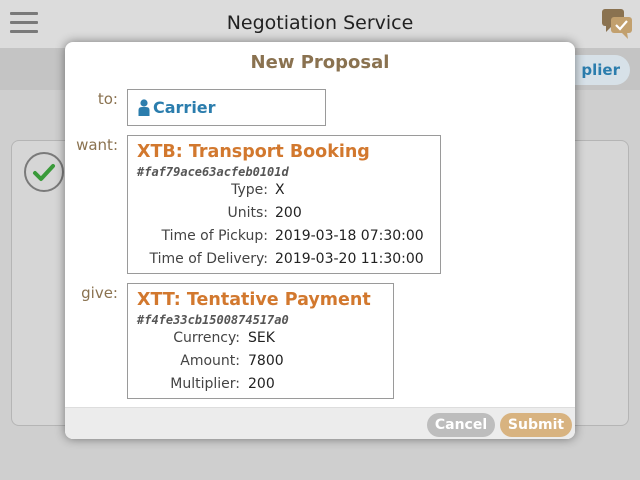  Describe the element at coordinates (254, 300) in the screenshot. I see `give-contract-title: XTT: Tentative Payment` at that location.